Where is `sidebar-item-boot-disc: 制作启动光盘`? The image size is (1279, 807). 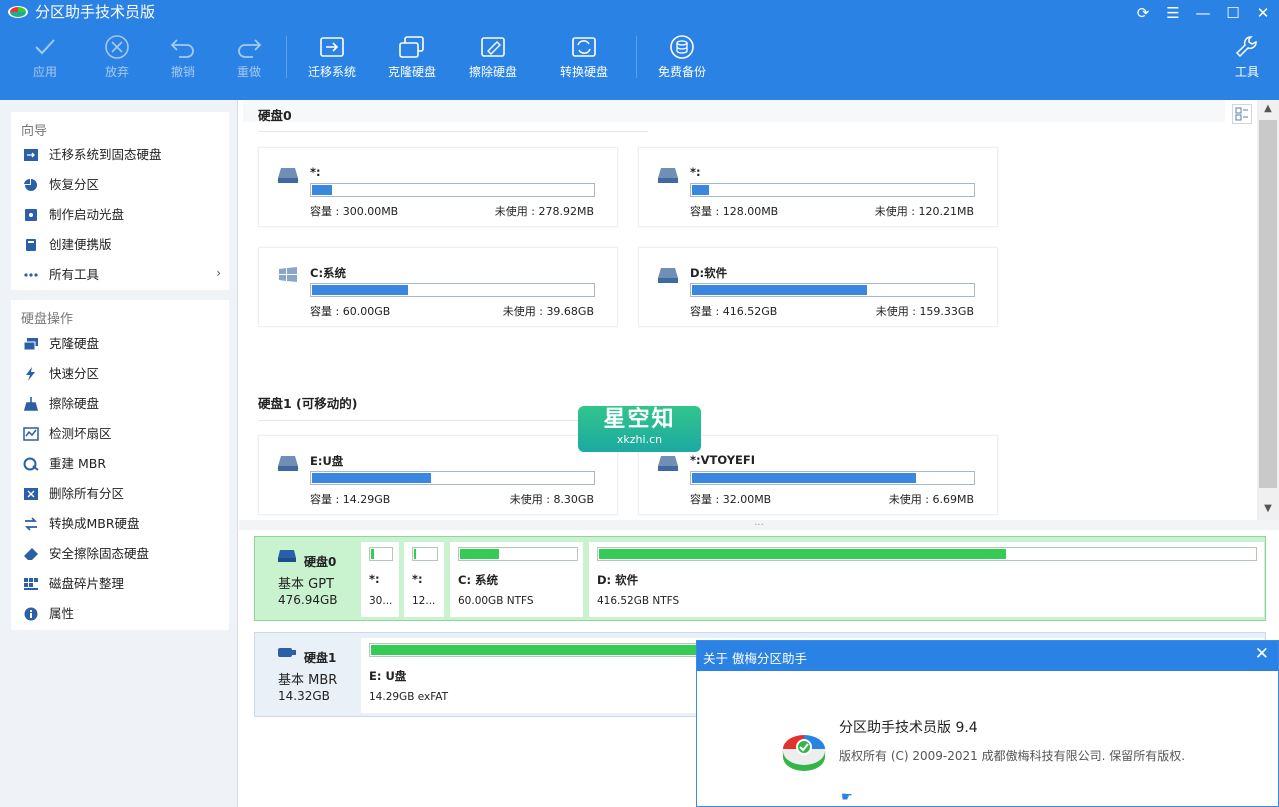
sidebar-item-boot-disc: 制作启动光盘 is located at coordinates (120, 215).